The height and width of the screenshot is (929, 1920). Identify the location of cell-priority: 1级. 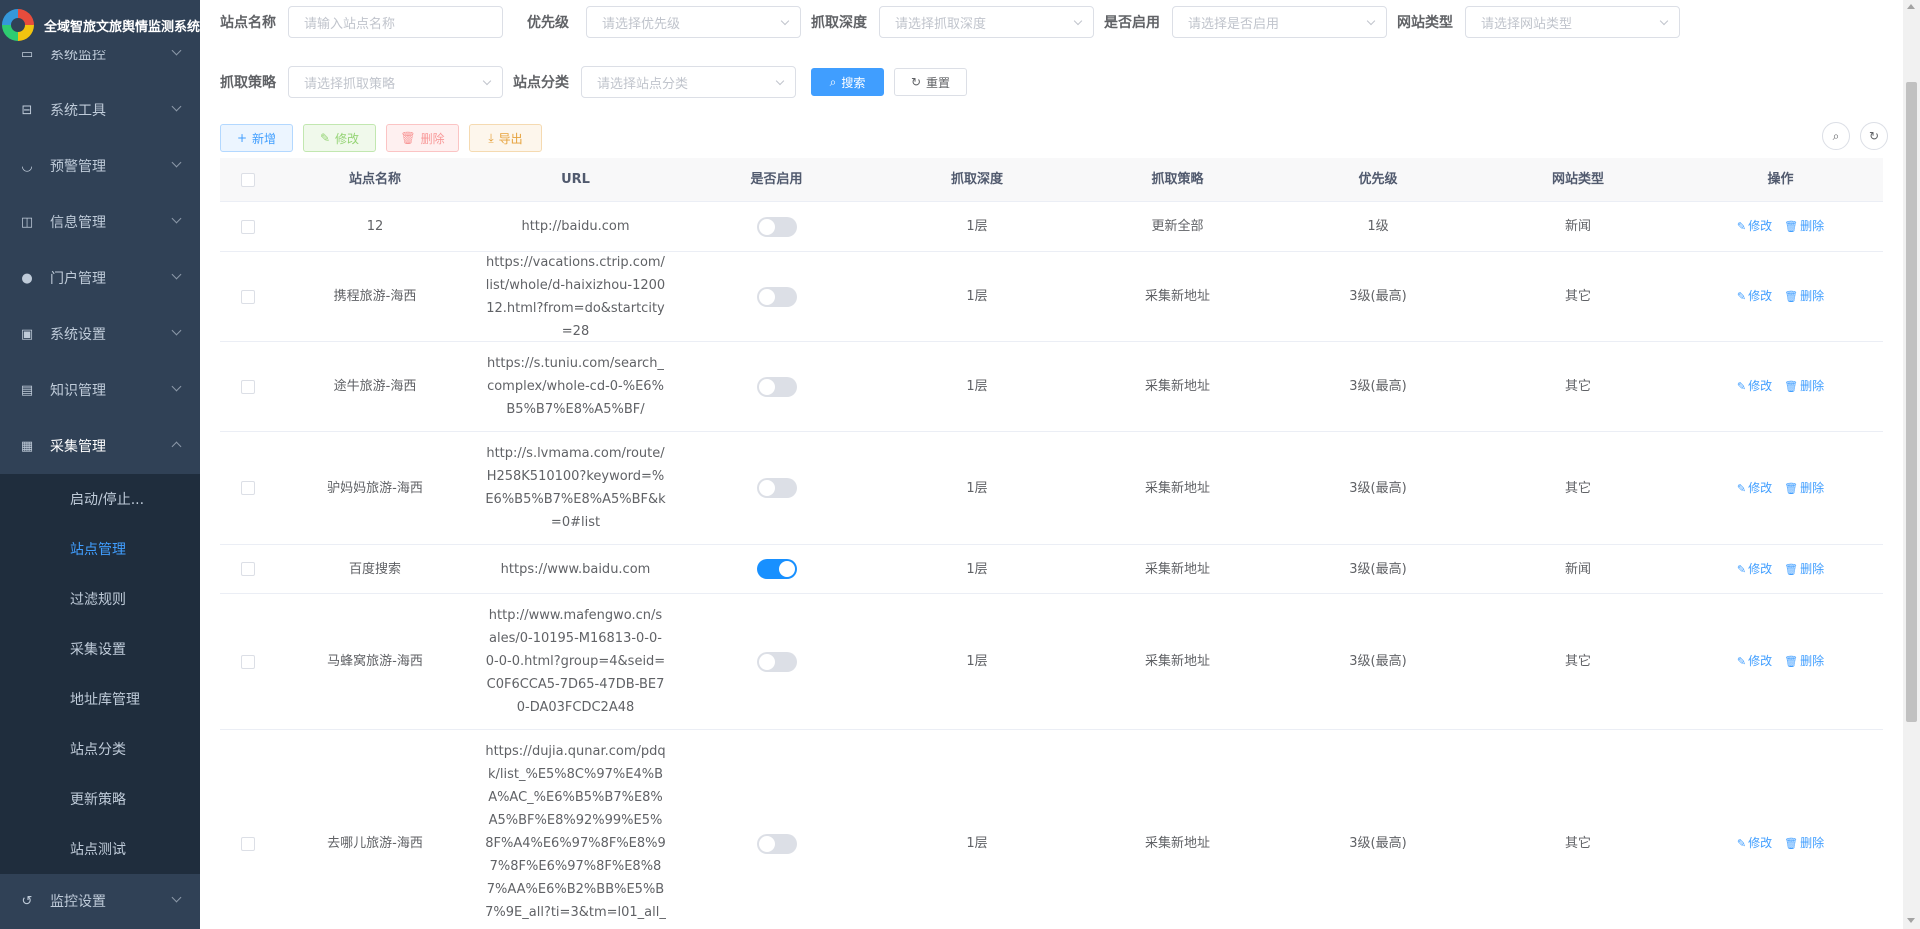
(1378, 226).